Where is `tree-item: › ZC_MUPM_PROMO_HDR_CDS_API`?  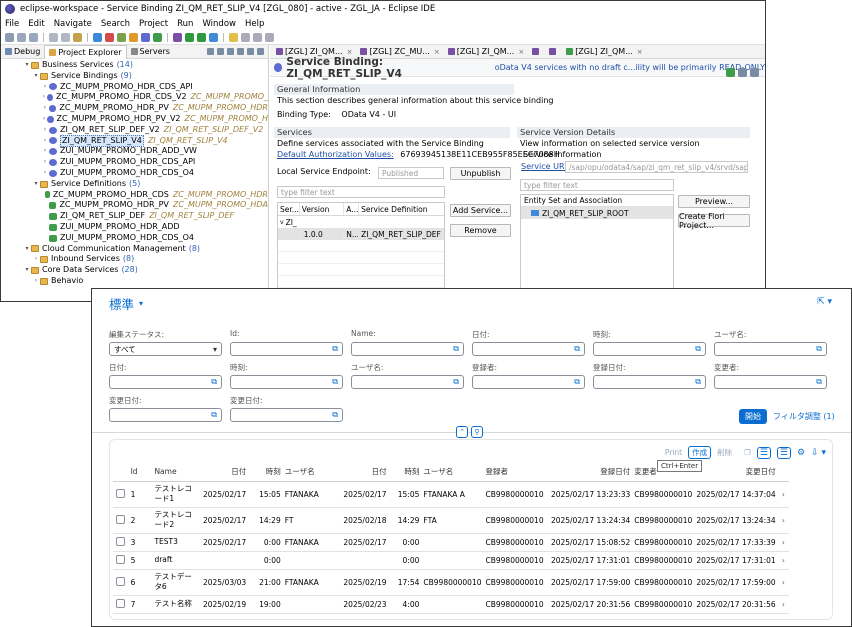
tree-item: › ZC_MUPM_PROMO_HDR_CDS_API is located at coordinates (134, 87).